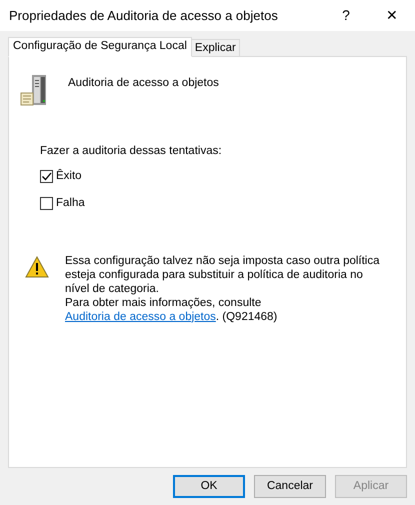 The height and width of the screenshot is (505, 415). I want to click on checkbox: Falha, so click(62, 203).